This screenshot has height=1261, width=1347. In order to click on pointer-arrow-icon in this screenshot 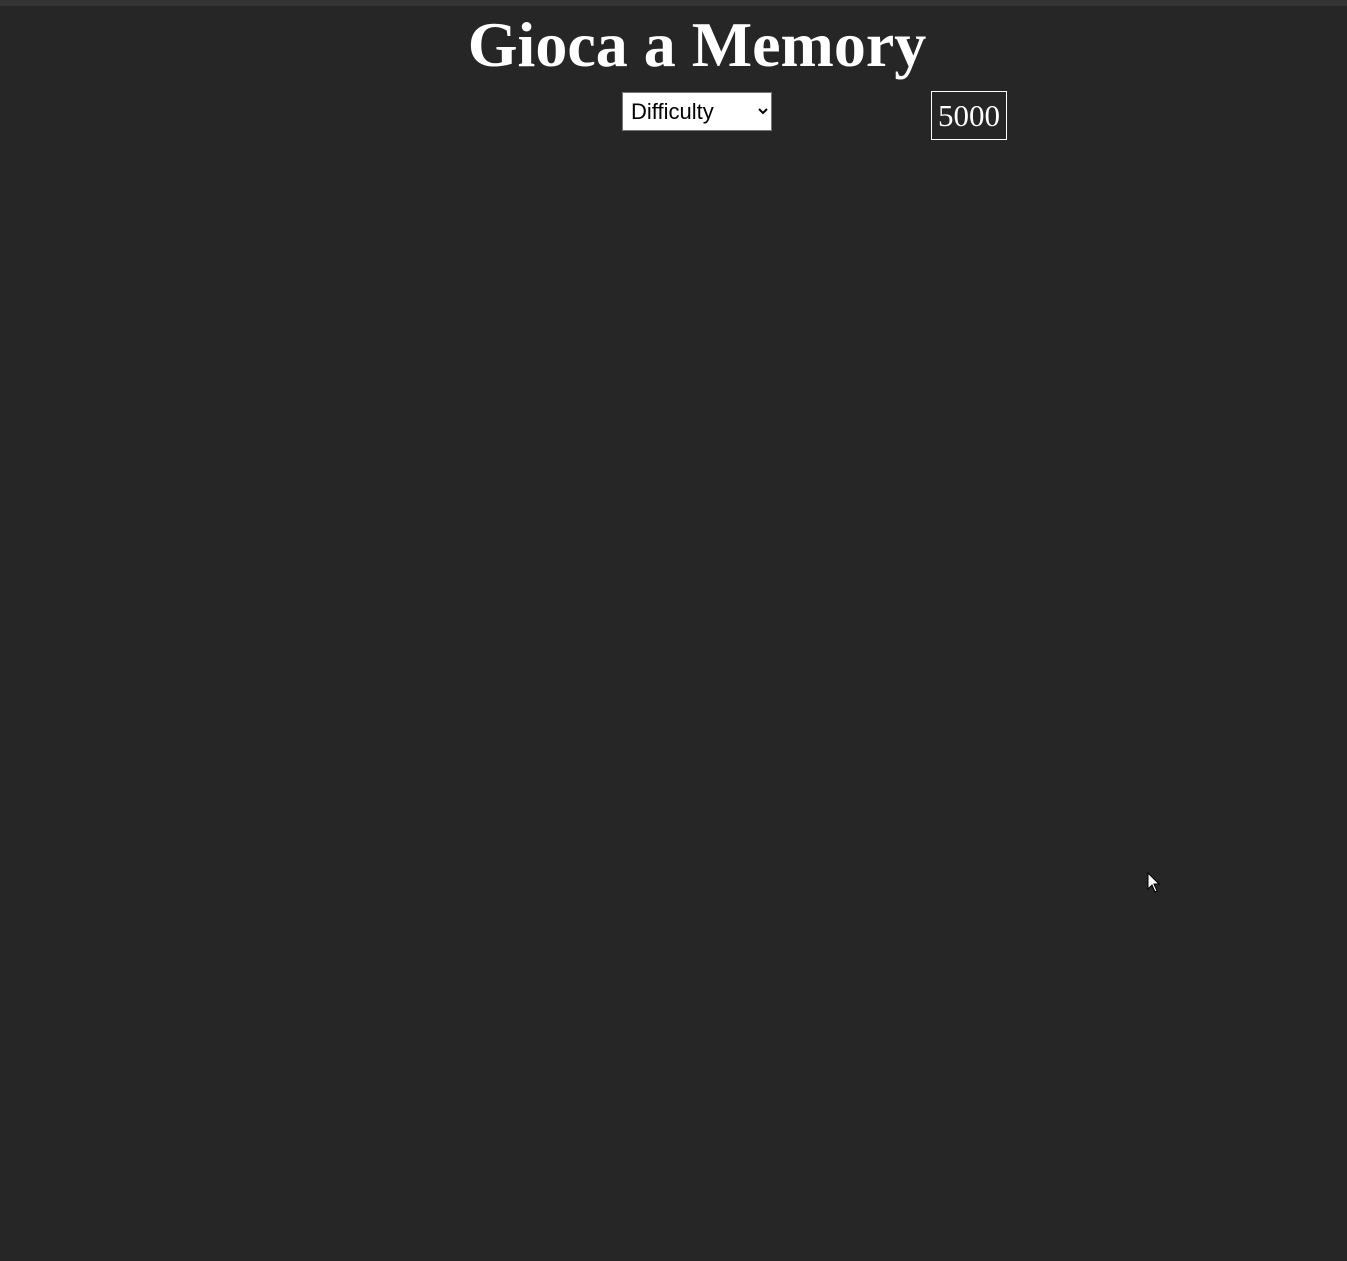, I will do `click(1154, 882)`.